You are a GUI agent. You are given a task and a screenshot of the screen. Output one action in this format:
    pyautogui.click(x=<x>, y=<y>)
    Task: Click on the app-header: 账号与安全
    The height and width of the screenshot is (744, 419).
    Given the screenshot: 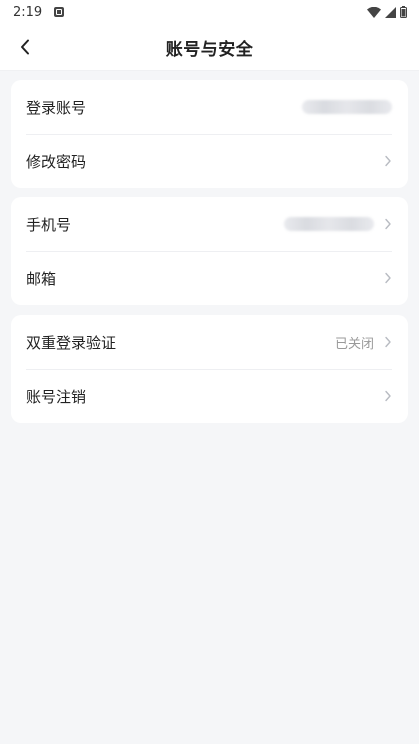 What is the action you would take?
    pyautogui.click(x=209, y=47)
    